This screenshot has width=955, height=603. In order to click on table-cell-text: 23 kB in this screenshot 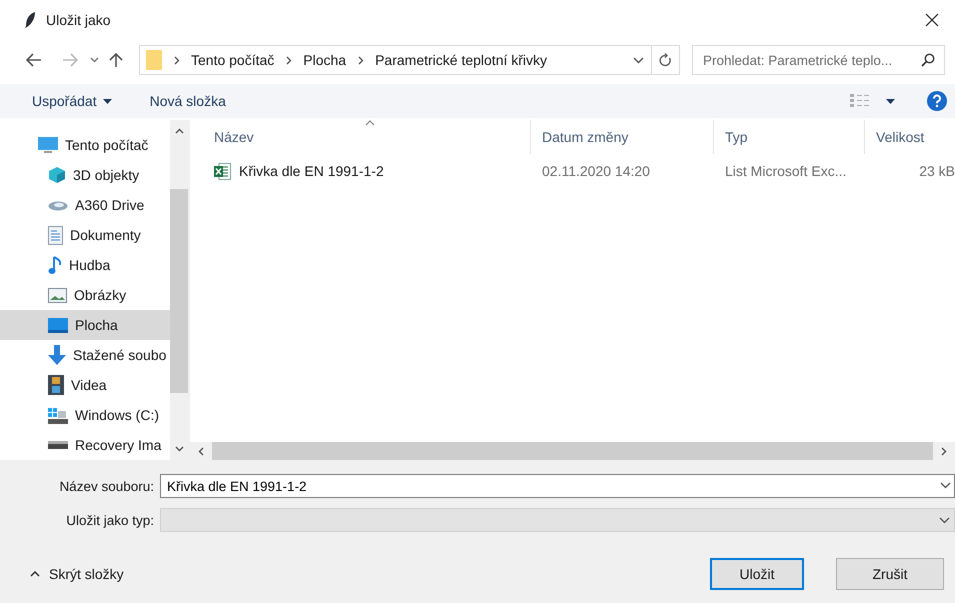, I will do `click(936, 171)`.